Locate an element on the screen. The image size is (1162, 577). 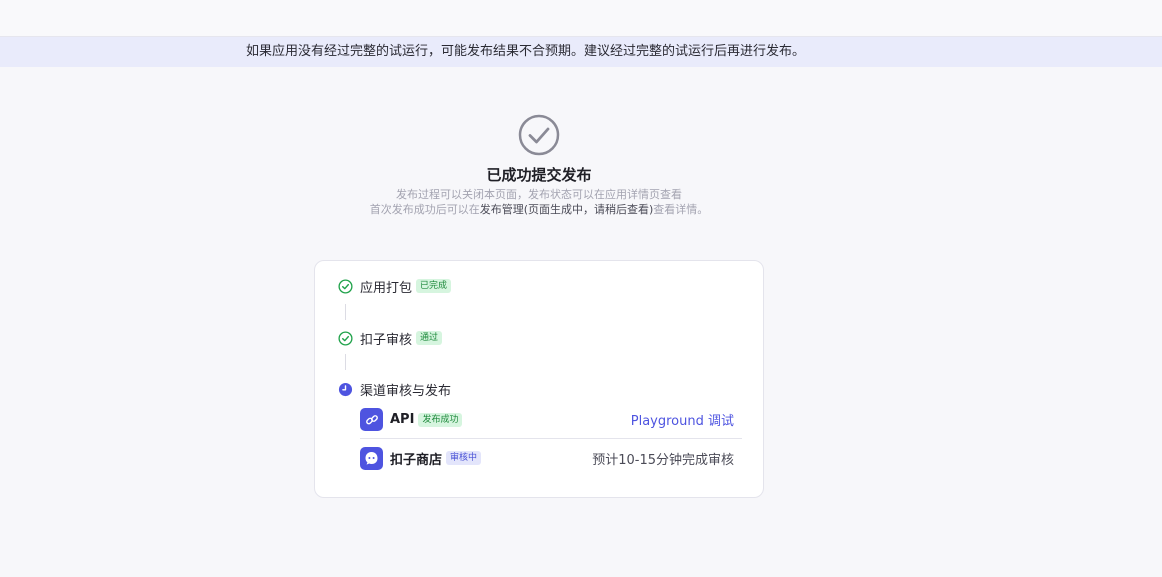
channel-row-store: 扣子商店 审核中 预计10-15分钟完成审核 is located at coordinates (551, 458).